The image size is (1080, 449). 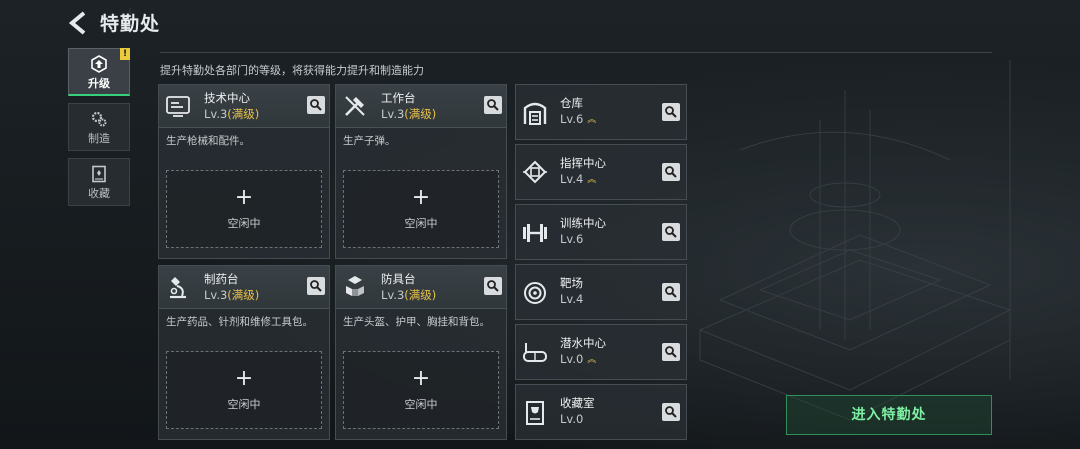 I want to click on target-icon, so click(x=535, y=293).